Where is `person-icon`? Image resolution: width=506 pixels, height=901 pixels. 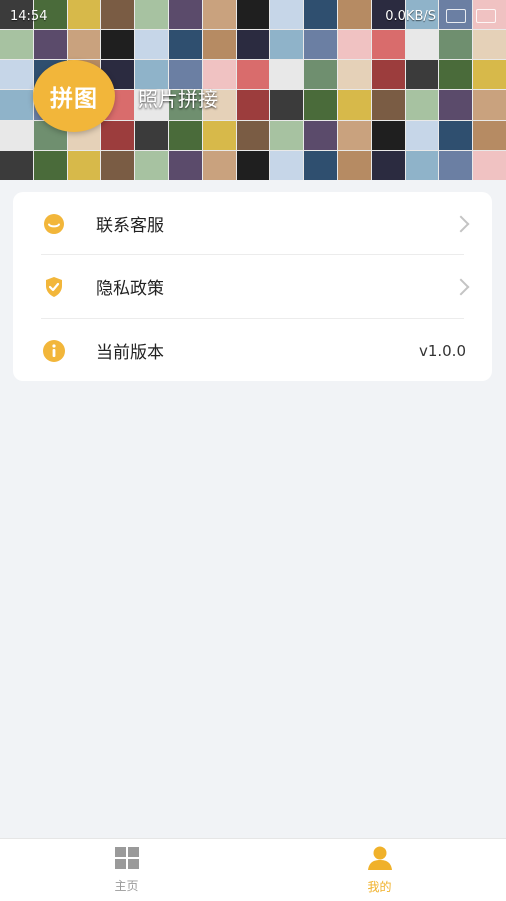
person-icon is located at coordinates (380, 859).